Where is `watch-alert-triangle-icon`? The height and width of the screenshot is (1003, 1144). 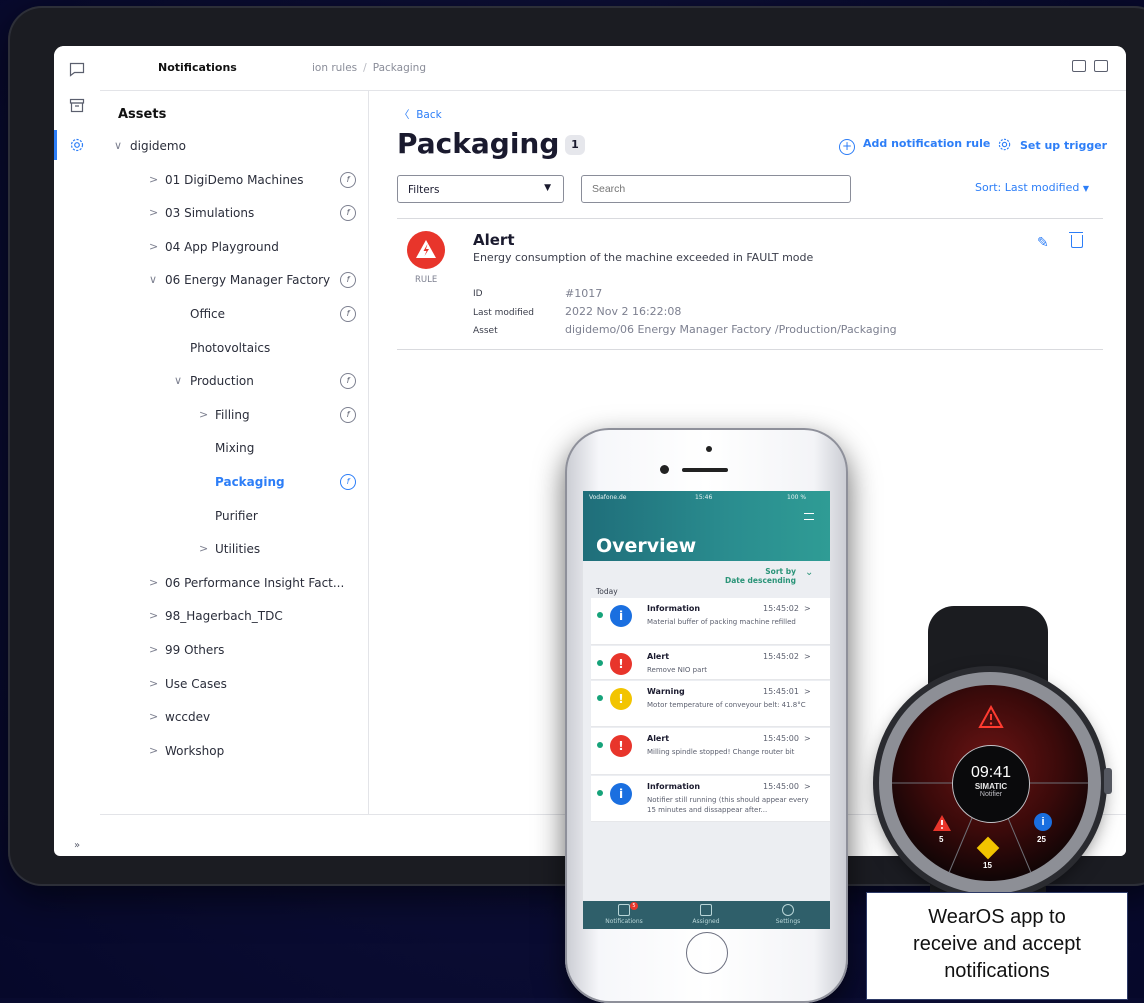 watch-alert-triangle-icon is located at coordinates (991, 719).